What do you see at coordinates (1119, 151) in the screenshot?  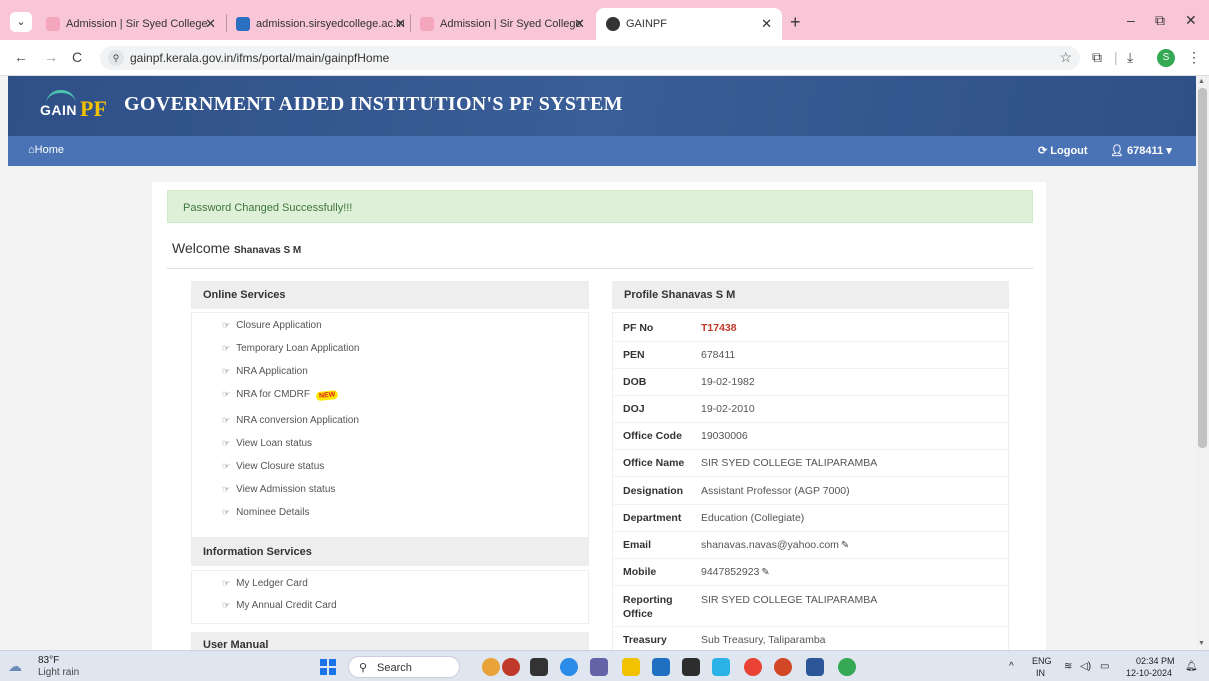 I see `user-icon: 👤︎` at bounding box center [1119, 151].